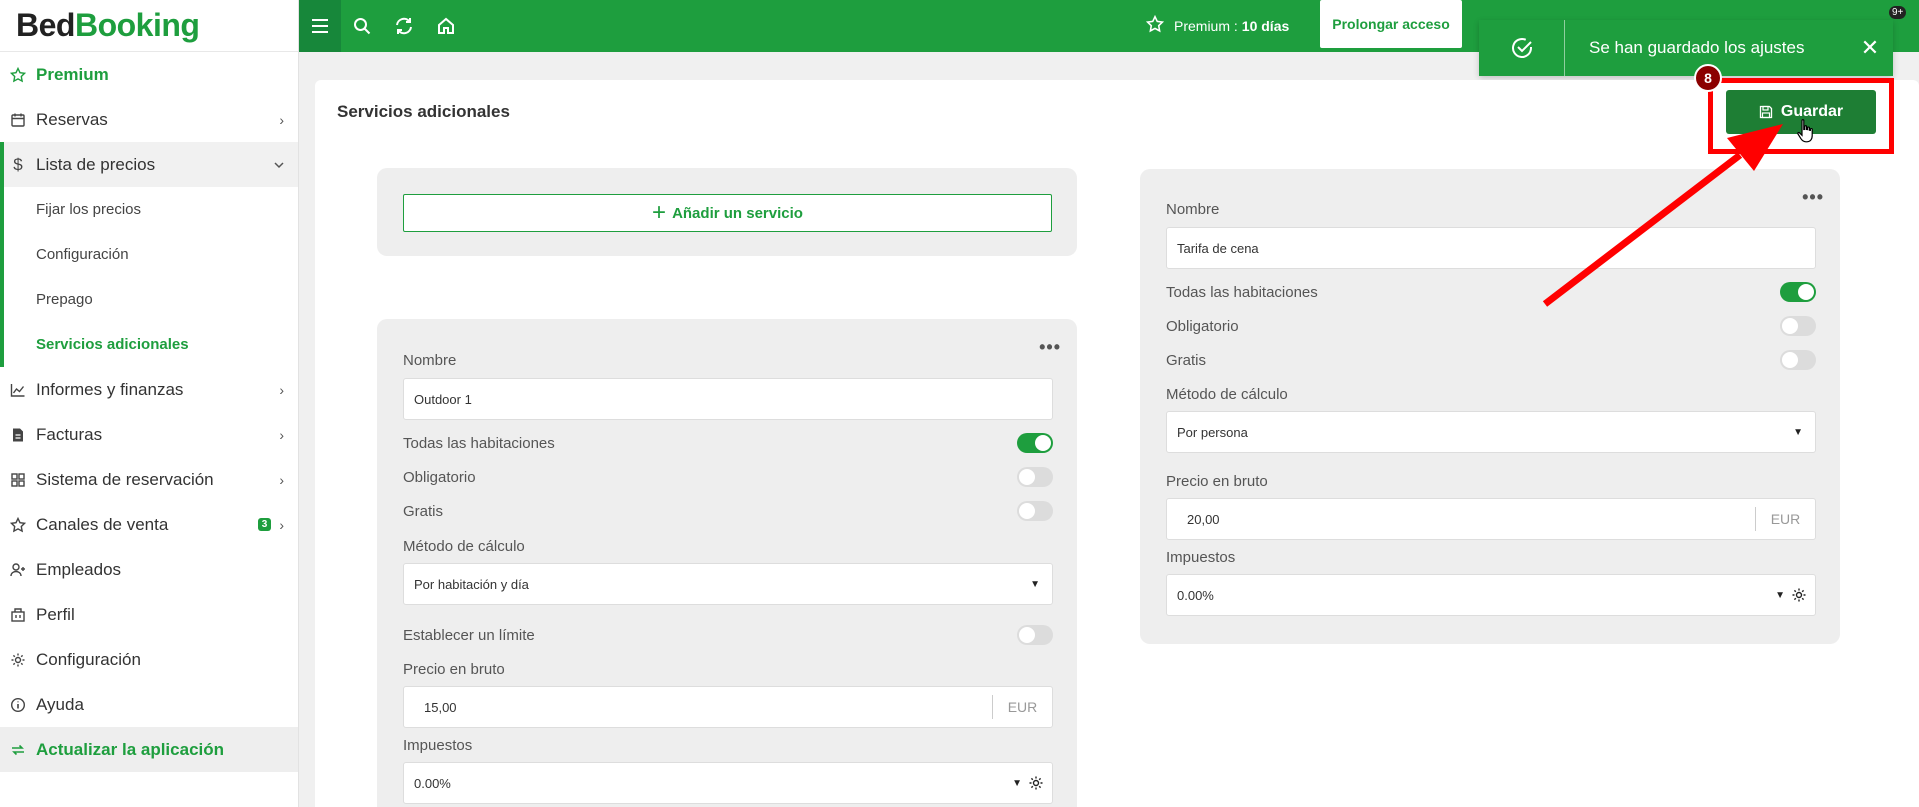  What do you see at coordinates (432, 783) in the screenshot?
I see `tax-value: 0.00%` at bounding box center [432, 783].